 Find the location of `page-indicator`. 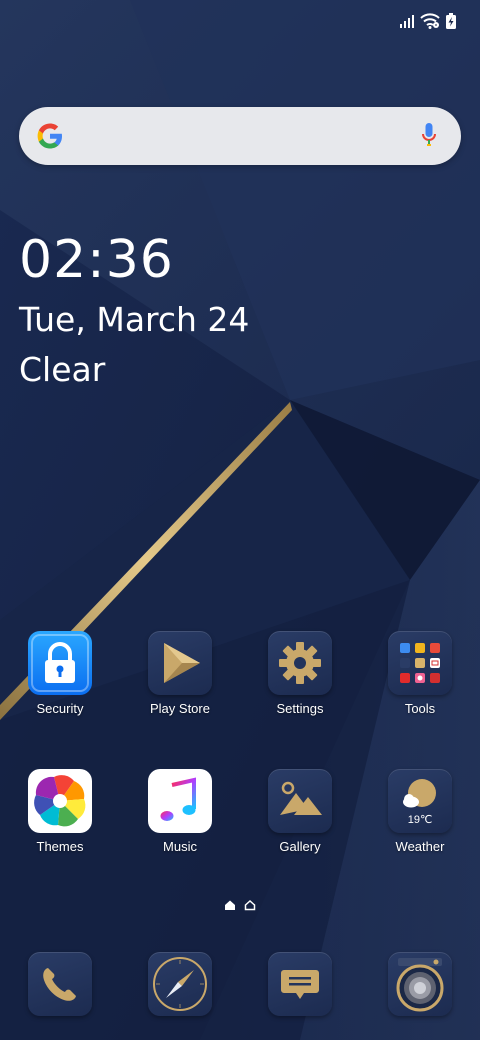

page-indicator is located at coordinates (240, 907).